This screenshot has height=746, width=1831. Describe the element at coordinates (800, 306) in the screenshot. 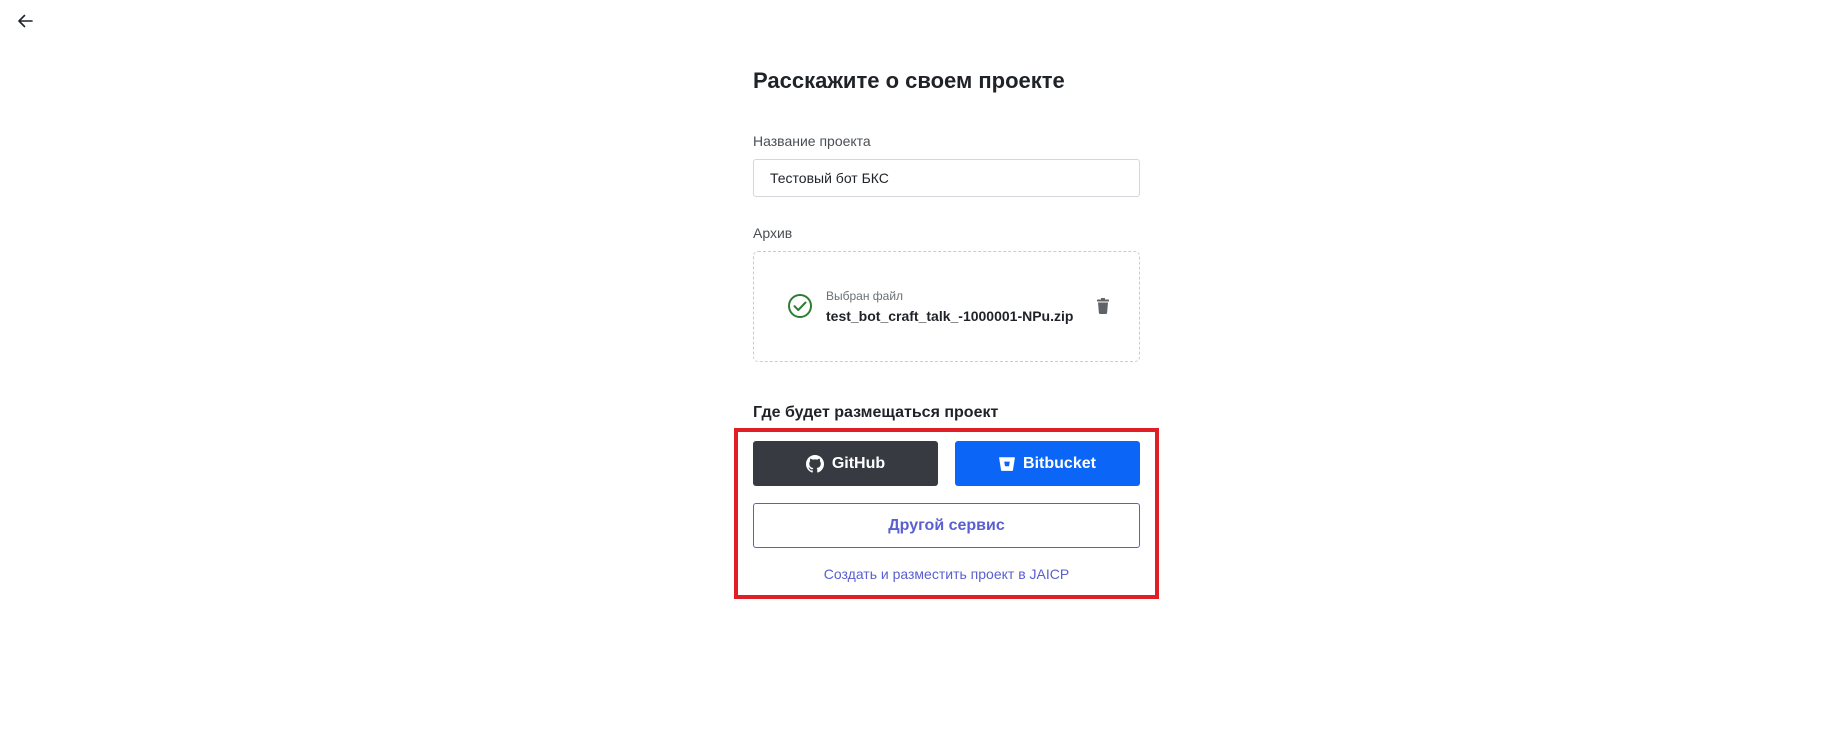

I see `check-circle-icon` at that location.